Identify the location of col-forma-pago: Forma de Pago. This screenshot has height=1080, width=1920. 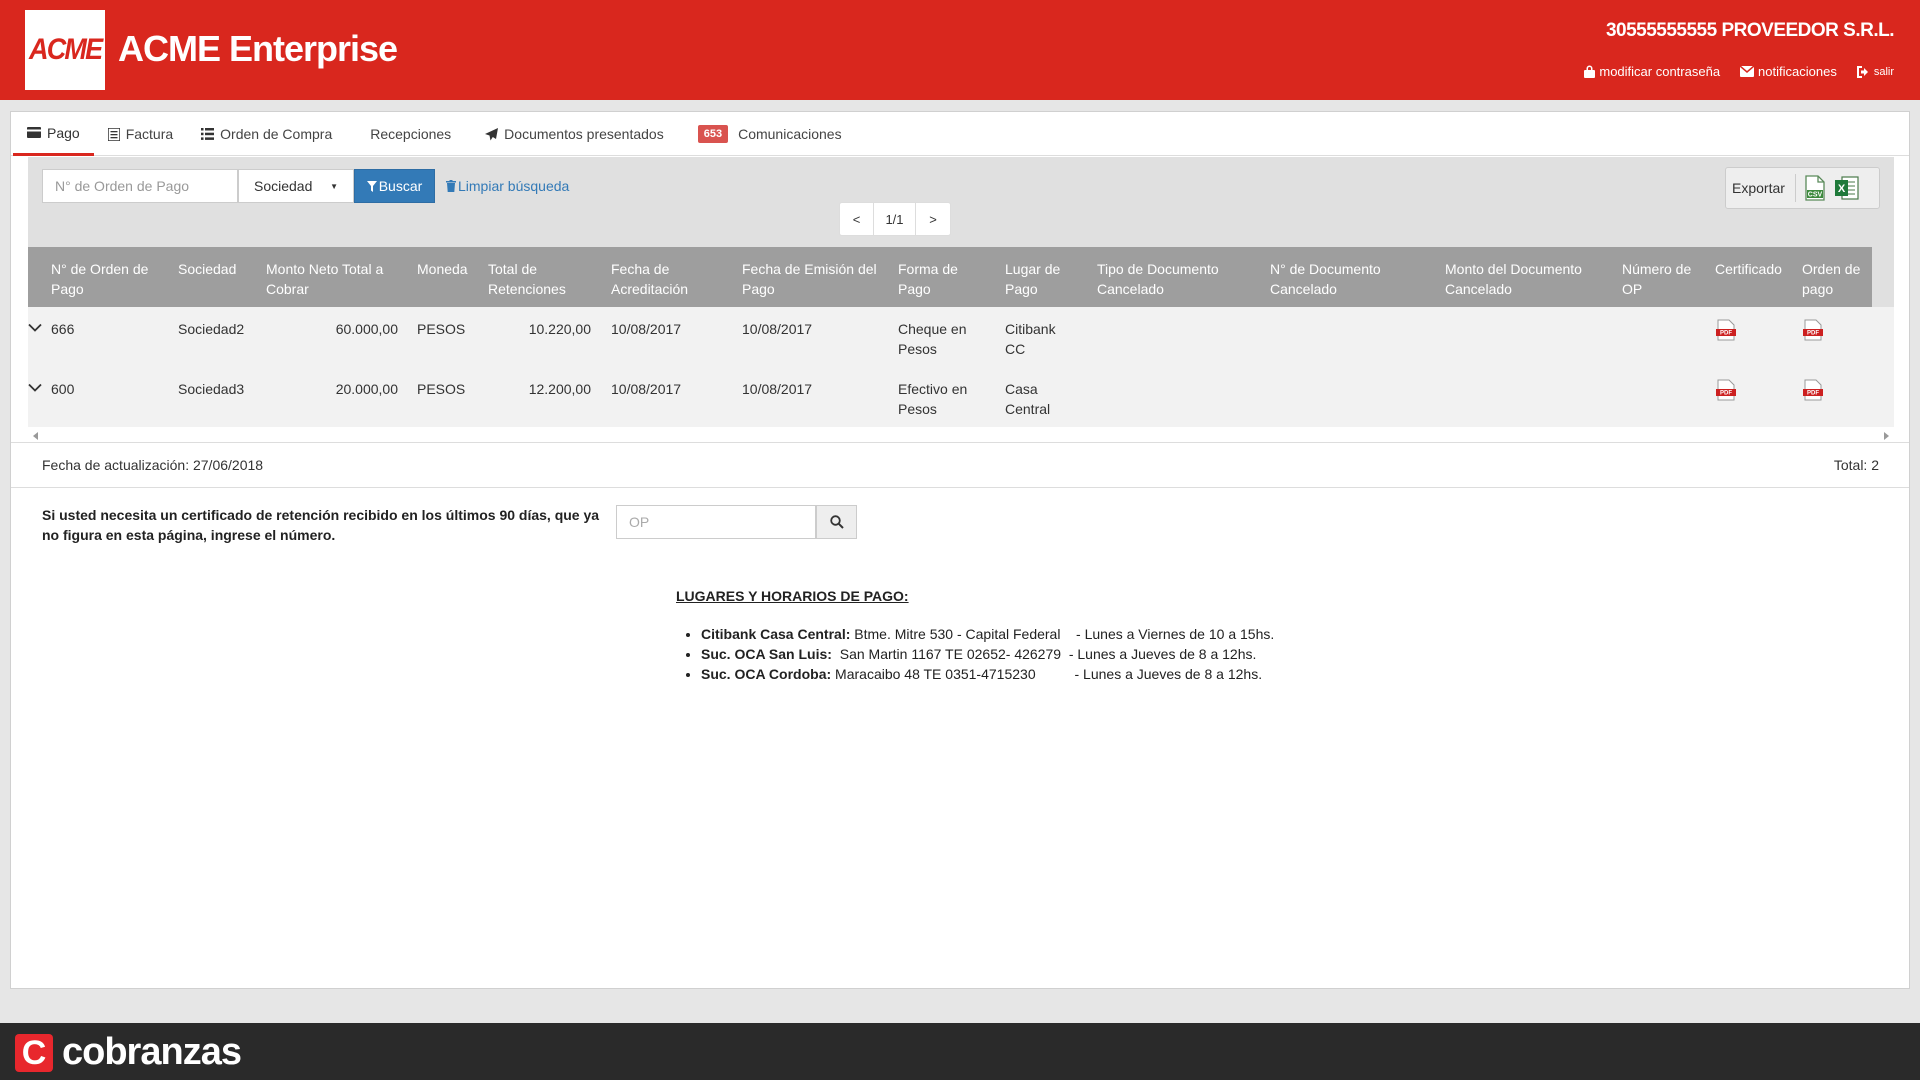
(928, 279).